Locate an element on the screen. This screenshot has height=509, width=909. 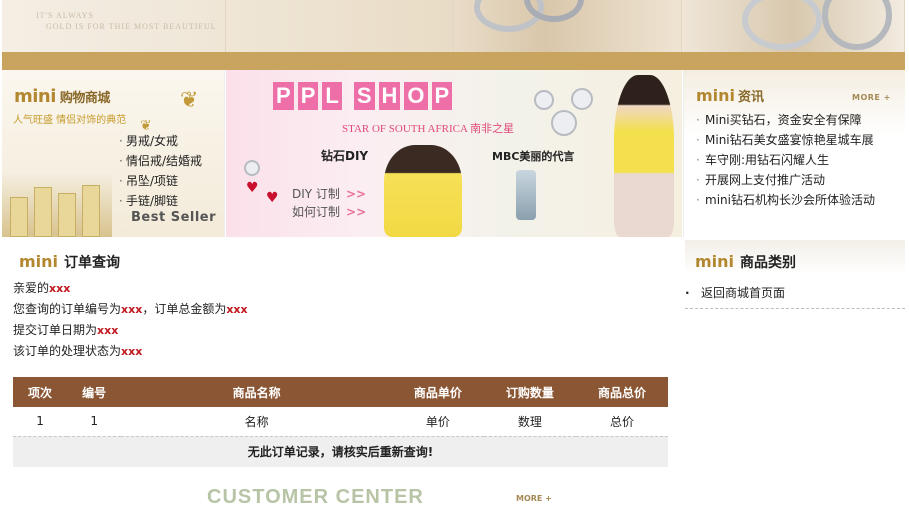
news-item: Mini钻石美女盛宴惊艳星城车展 is located at coordinates (785, 140).